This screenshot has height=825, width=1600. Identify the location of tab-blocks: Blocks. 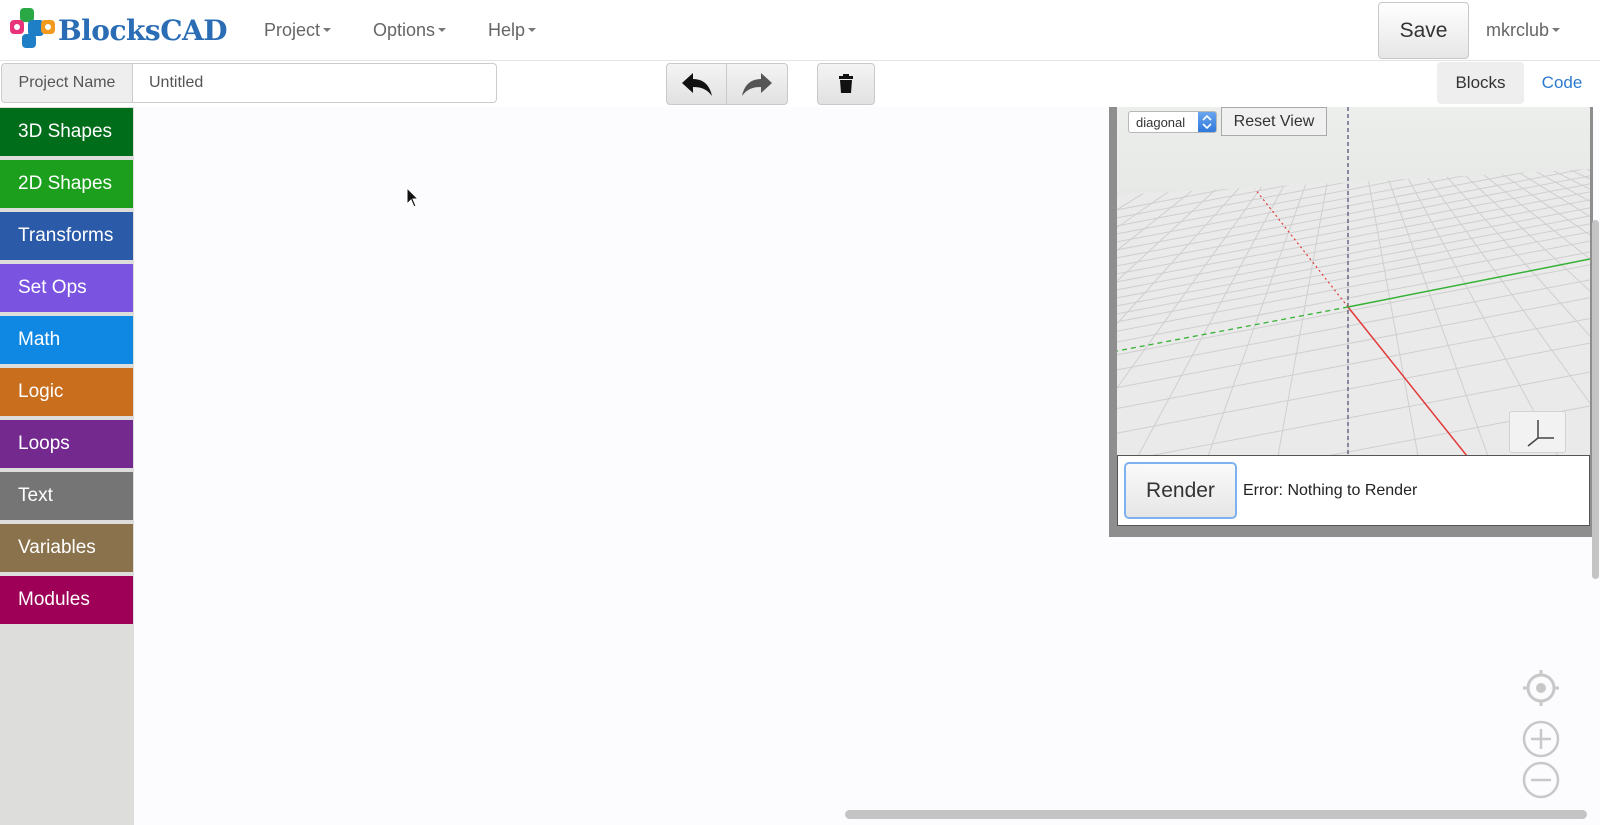
(1480, 83).